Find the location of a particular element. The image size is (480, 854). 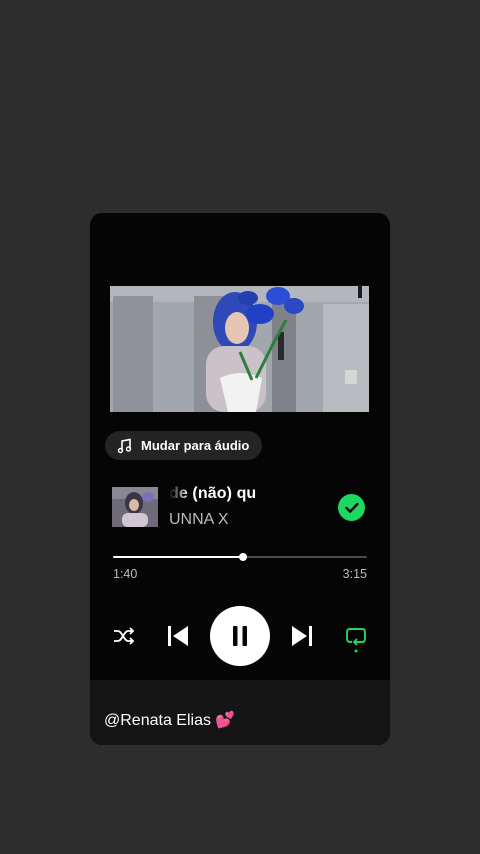

shuffle-button is located at coordinates (124, 636).